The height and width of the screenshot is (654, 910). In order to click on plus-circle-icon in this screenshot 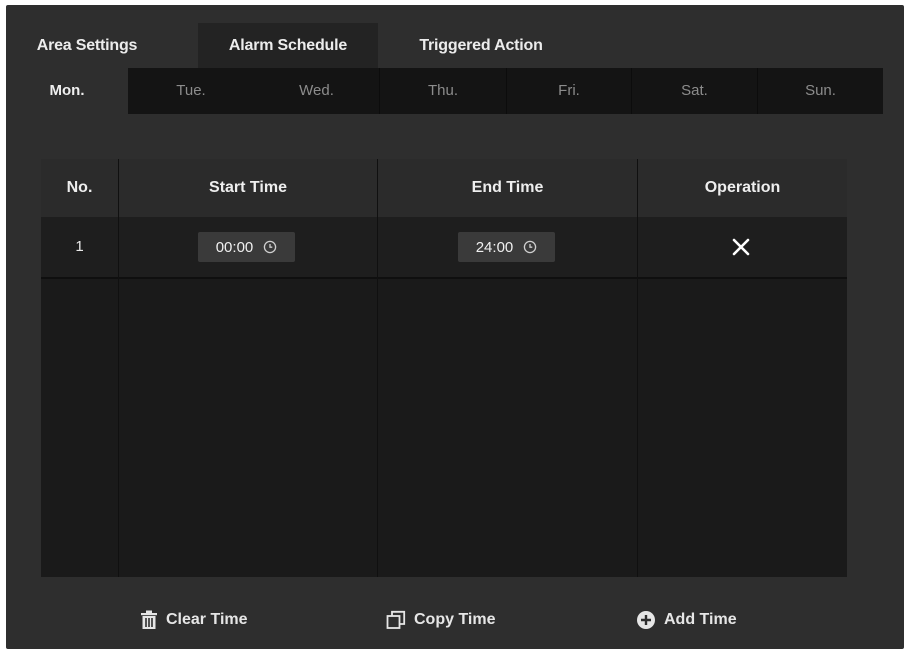, I will do `click(646, 620)`.